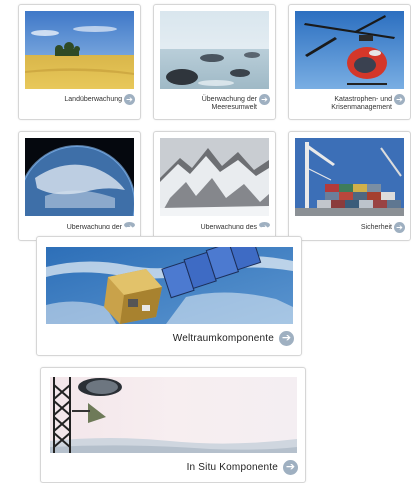  Describe the element at coordinates (79, 50) in the screenshot. I see `land-monitoring-image` at that location.